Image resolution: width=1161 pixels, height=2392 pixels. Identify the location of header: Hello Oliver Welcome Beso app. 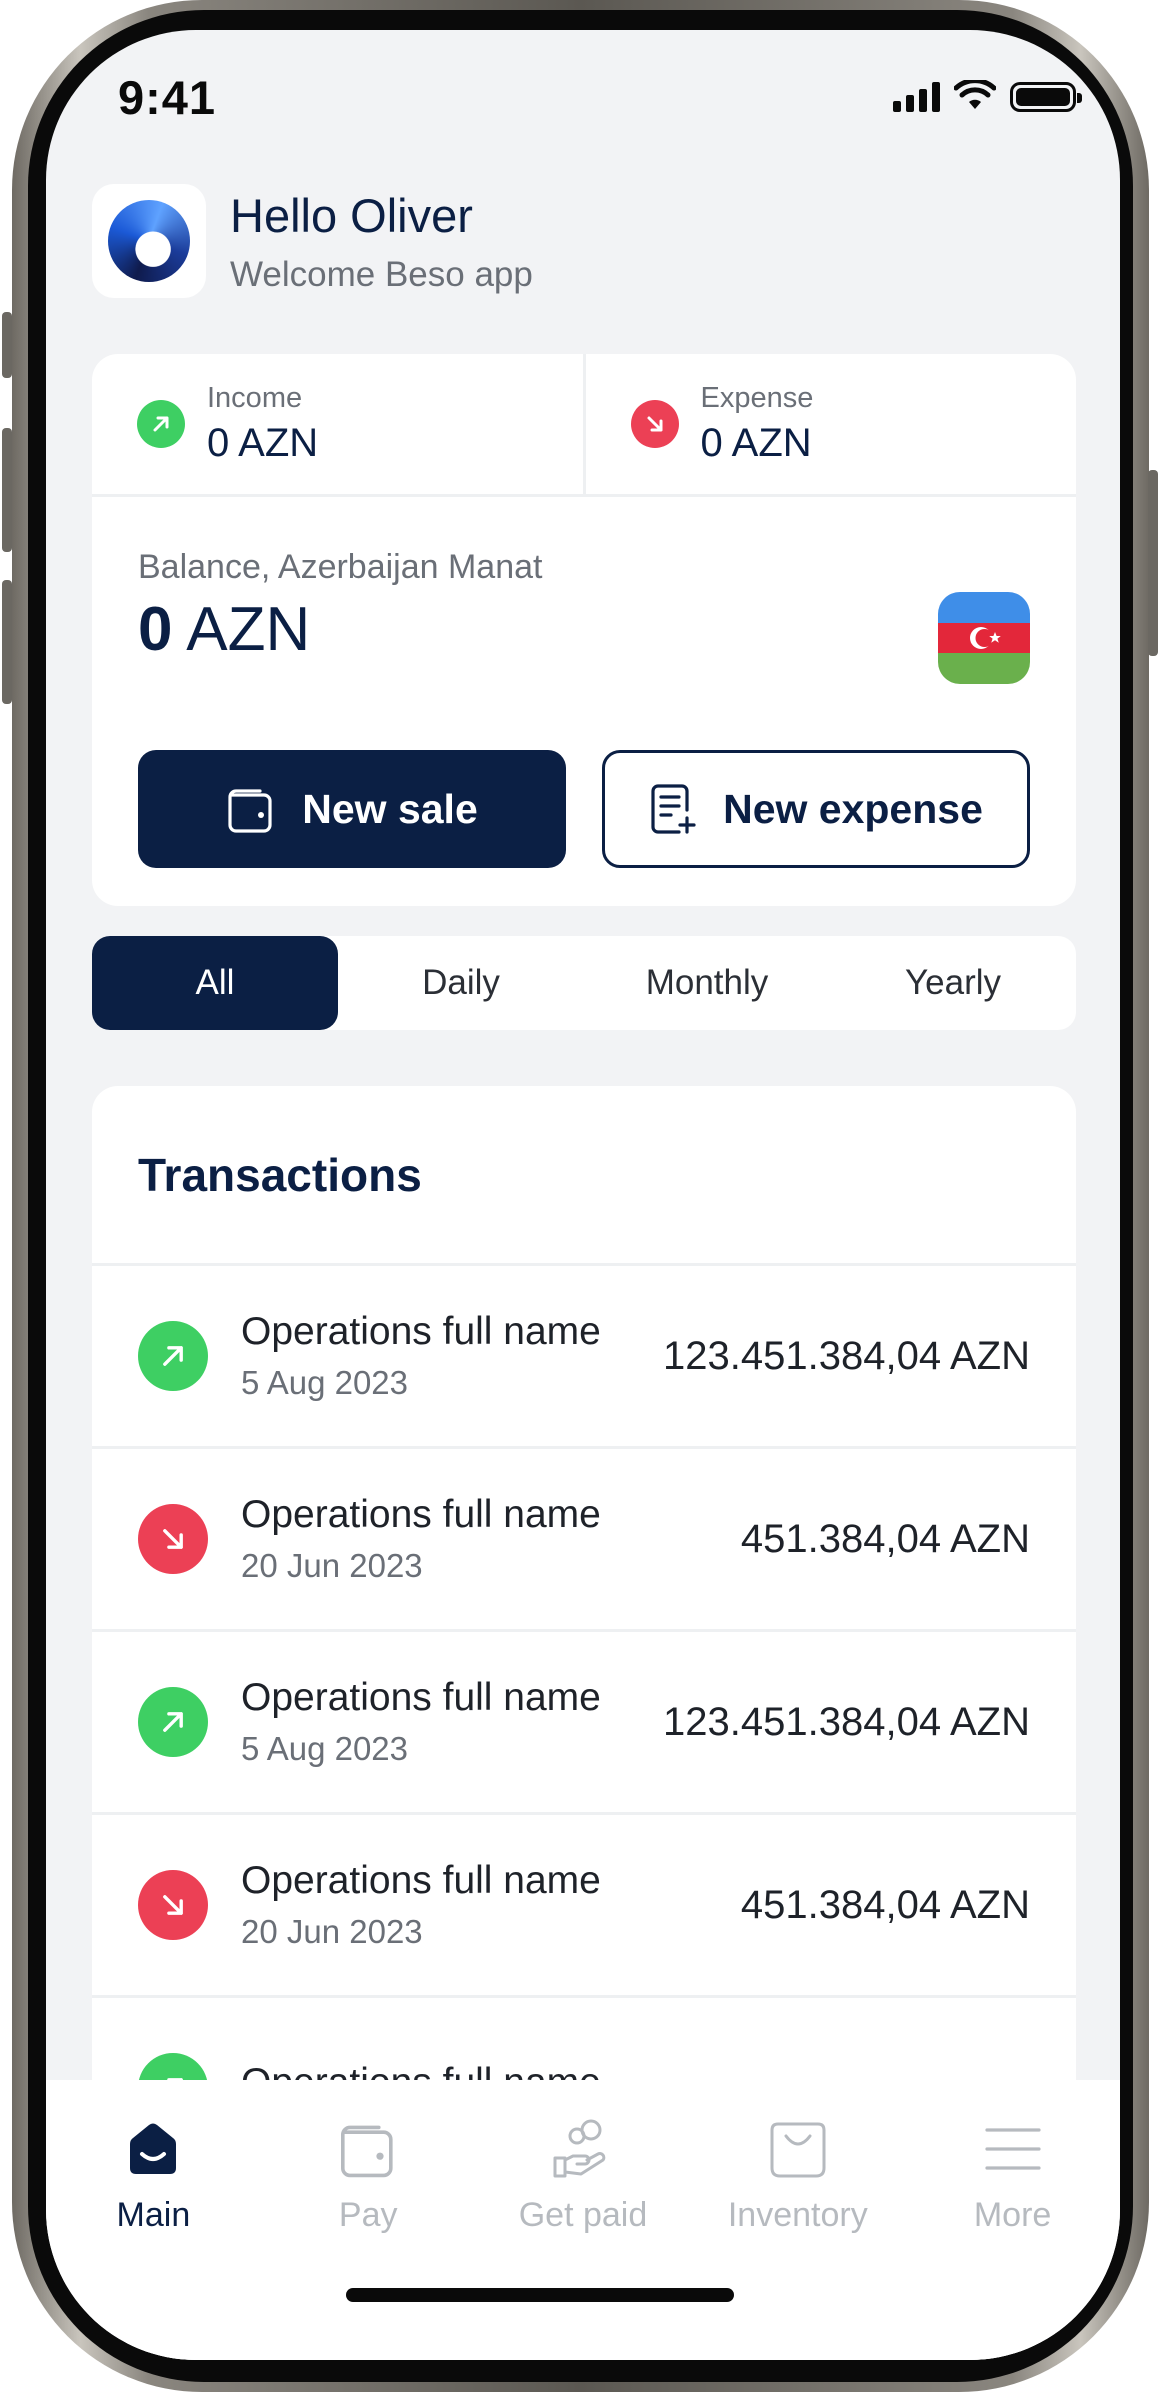
(312, 241).